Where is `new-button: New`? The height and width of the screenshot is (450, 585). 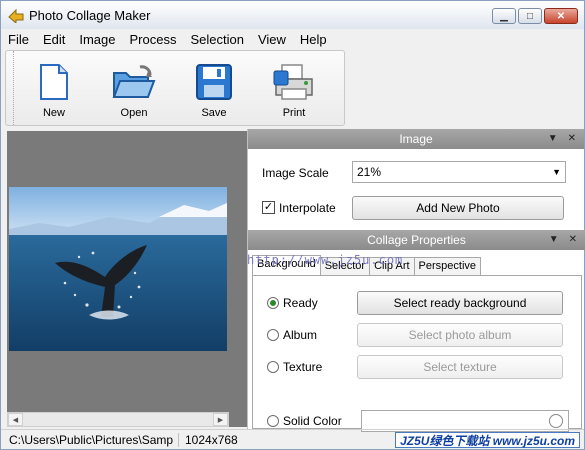
new-button: New is located at coordinates (54, 88).